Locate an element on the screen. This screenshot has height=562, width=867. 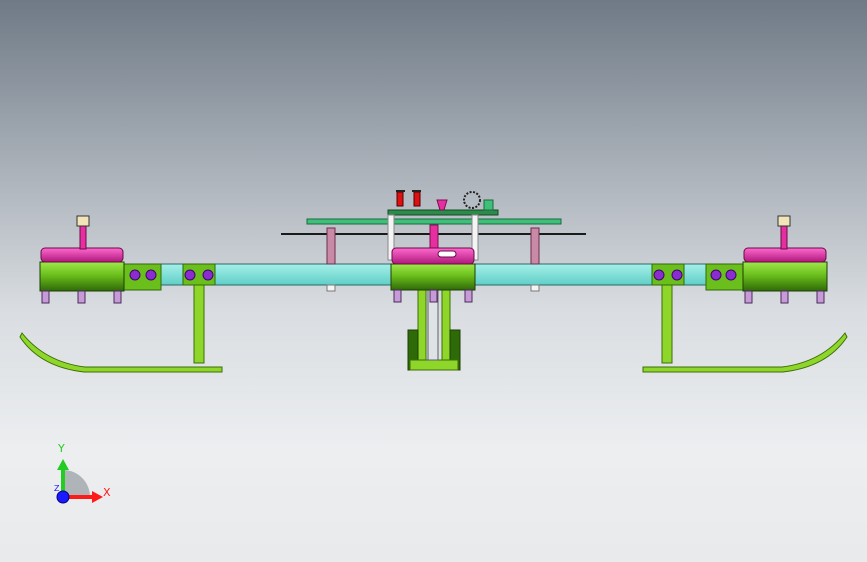
right-motor is located at coordinates (785, 259).